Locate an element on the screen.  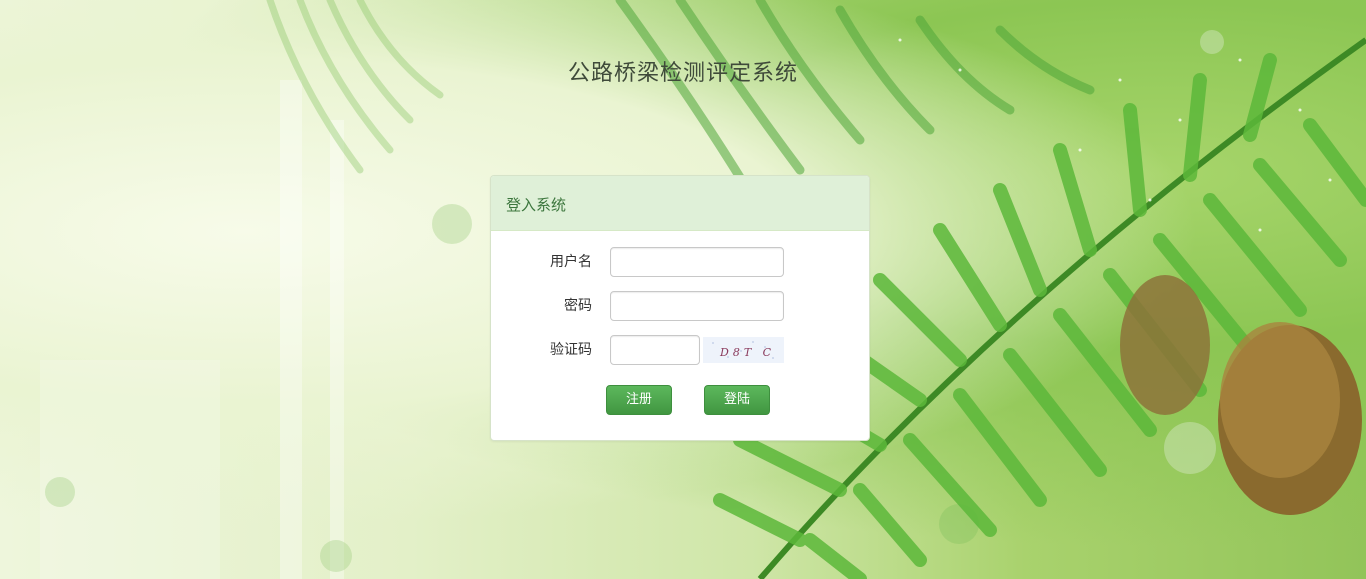
captcha-row: 验证码 D8T C is located at coordinates (680, 350).